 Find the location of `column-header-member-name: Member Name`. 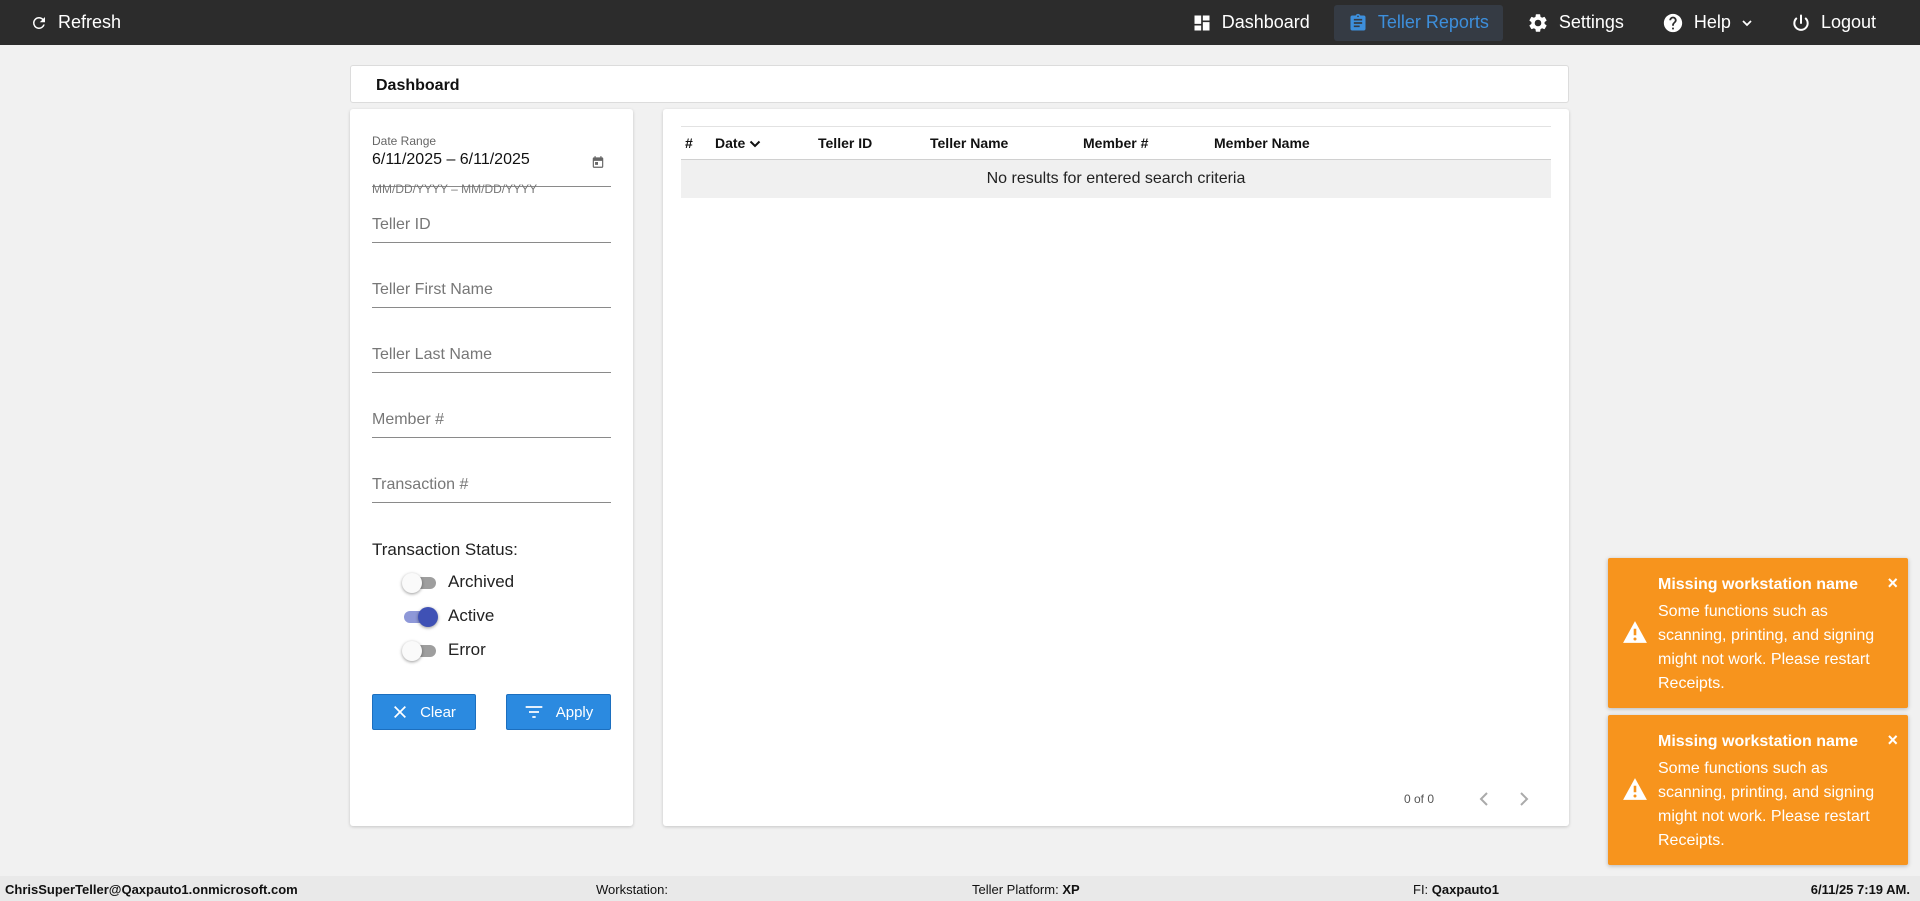

column-header-member-name: Member Name is located at coordinates (1262, 143).